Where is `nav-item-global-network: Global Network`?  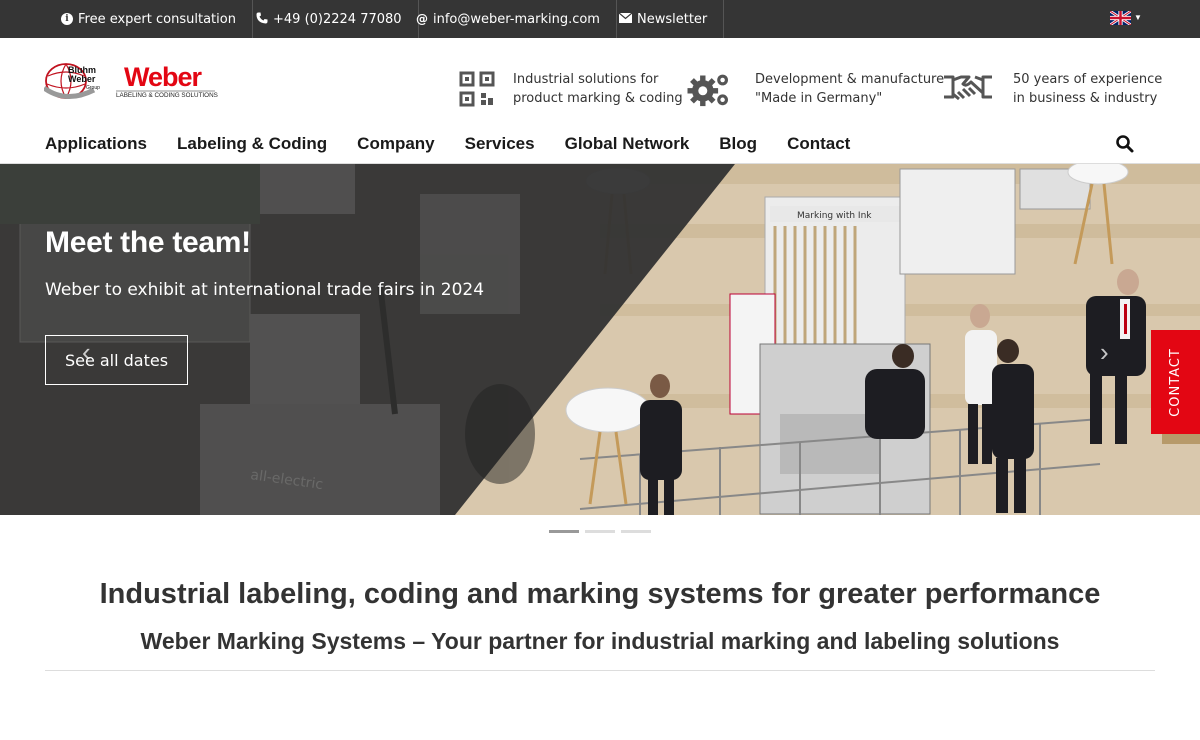 nav-item-global-network: Global Network is located at coordinates (627, 144).